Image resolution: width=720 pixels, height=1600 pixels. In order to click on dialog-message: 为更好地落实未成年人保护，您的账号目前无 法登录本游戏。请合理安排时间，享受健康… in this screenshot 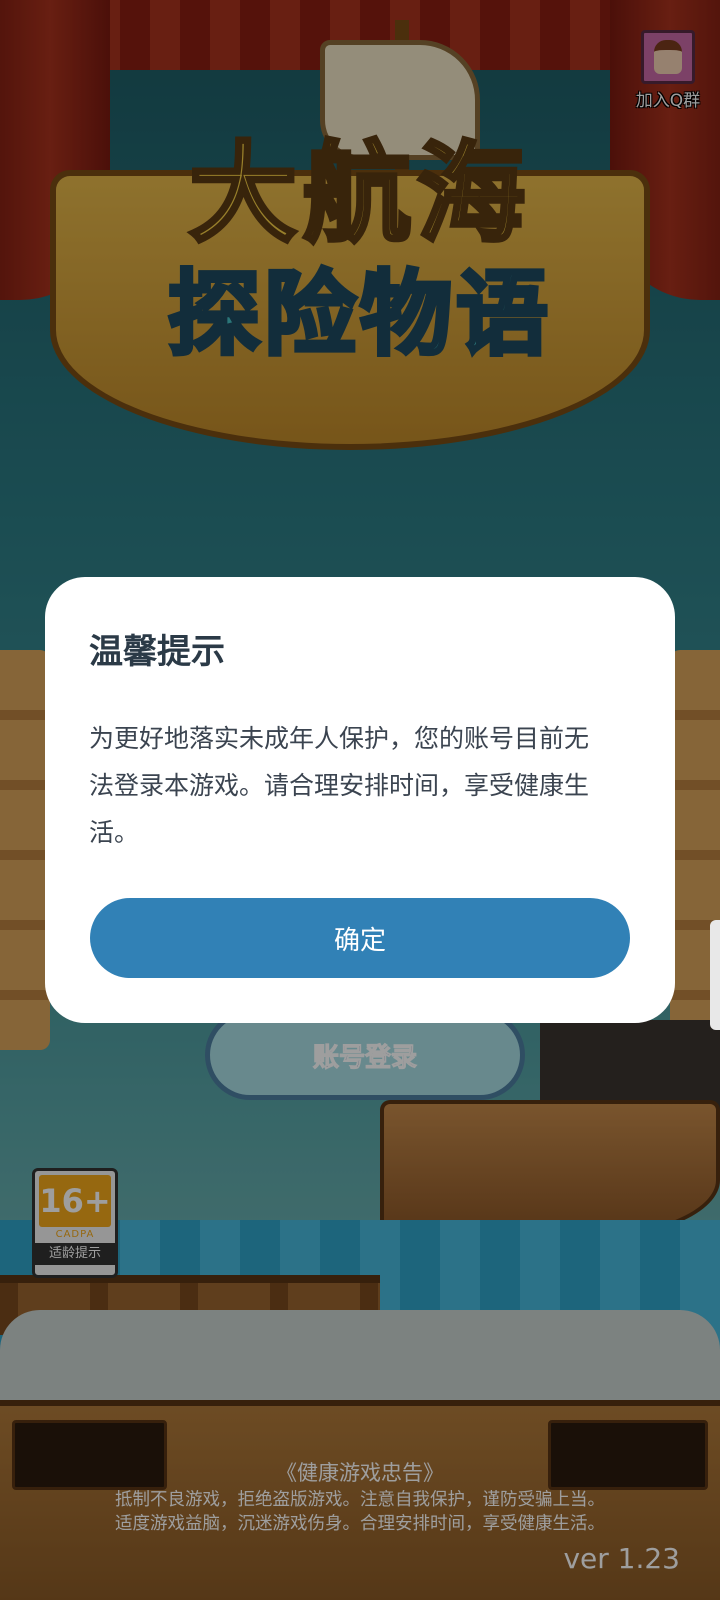, I will do `click(360, 785)`.